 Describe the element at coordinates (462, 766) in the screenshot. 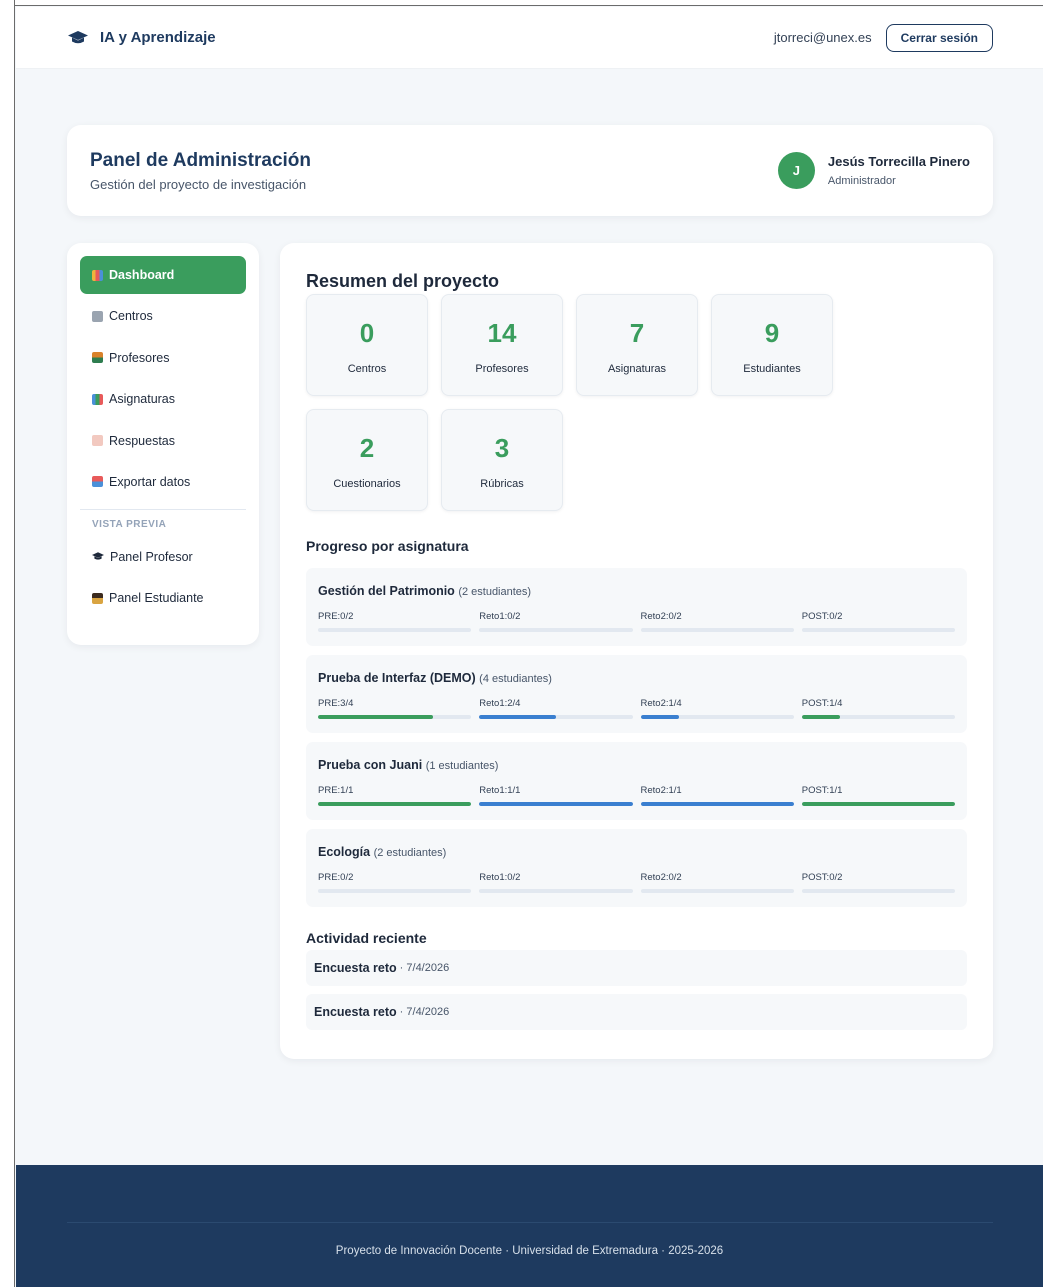

I see `subject-student-count: (1 estudiantes)` at that location.